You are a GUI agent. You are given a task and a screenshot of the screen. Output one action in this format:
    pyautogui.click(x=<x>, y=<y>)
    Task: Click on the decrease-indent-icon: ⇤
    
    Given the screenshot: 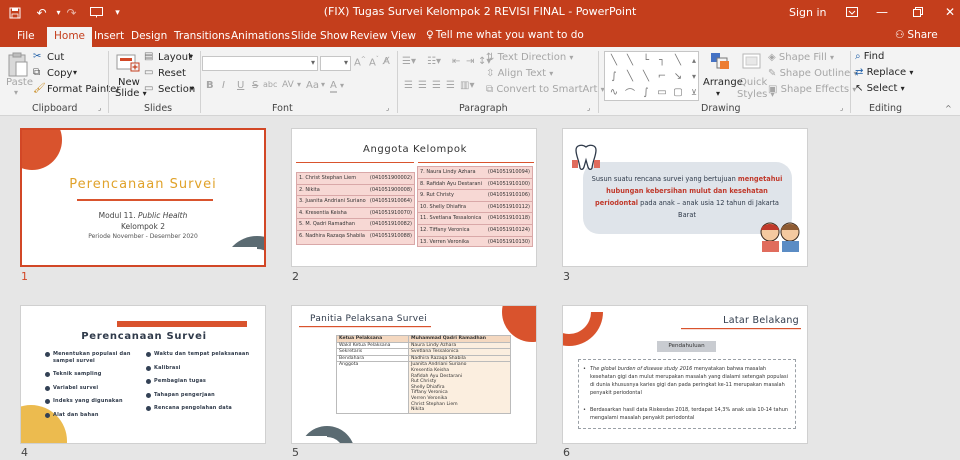 What is the action you would take?
    pyautogui.click(x=456, y=61)
    